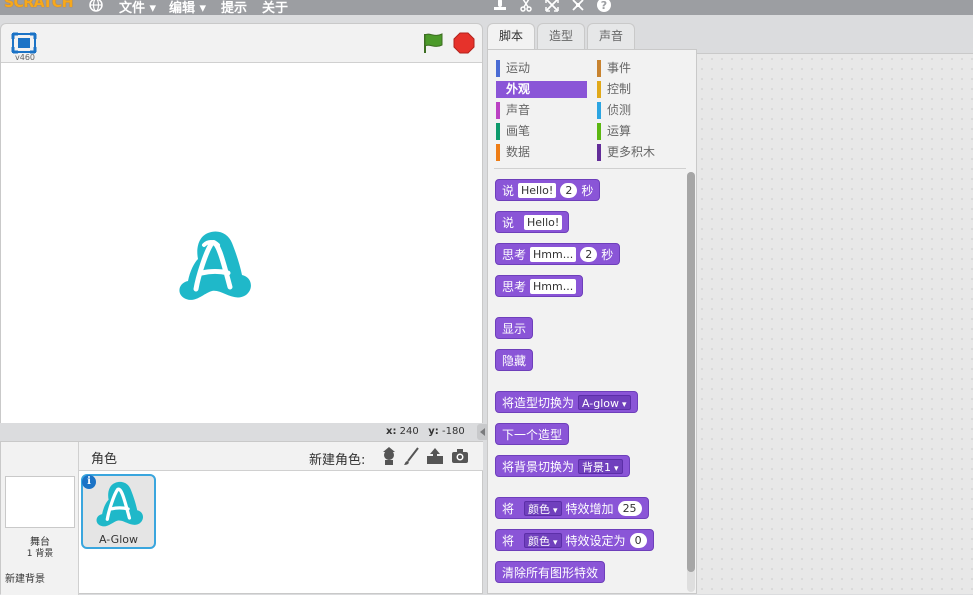 This screenshot has height=595, width=973. I want to click on shrink-icon, so click(578, 6).